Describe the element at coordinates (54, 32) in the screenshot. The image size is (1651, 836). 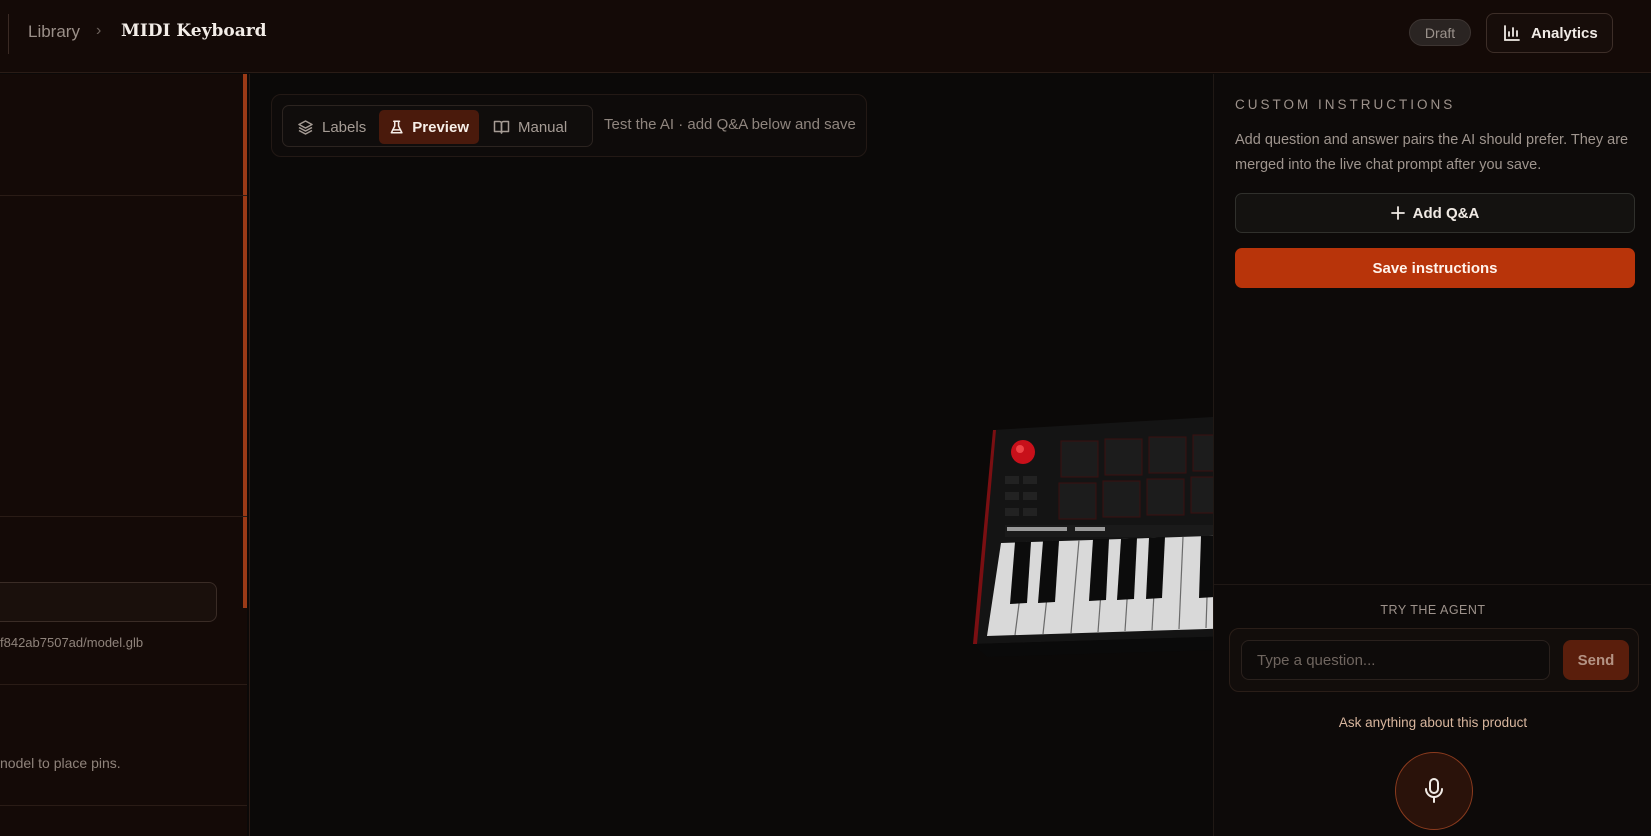
I see `breadcrumb-library-link: Library` at that location.